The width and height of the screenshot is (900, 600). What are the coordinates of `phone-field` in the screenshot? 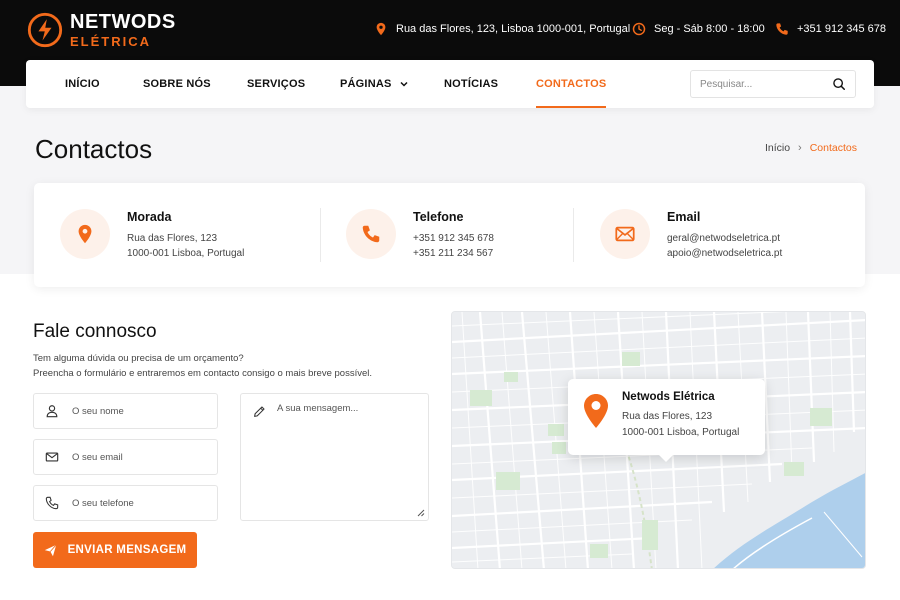 It's located at (125, 503).